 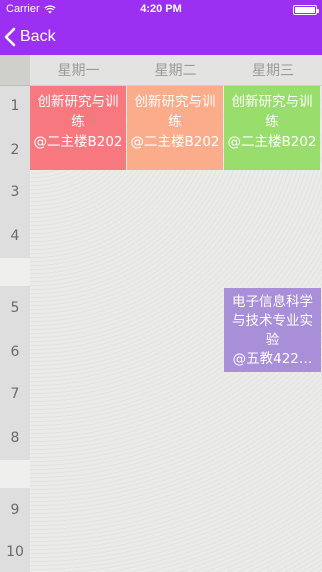 What do you see at coordinates (15, 308) in the screenshot?
I see `period-label: 5` at bounding box center [15, 308].